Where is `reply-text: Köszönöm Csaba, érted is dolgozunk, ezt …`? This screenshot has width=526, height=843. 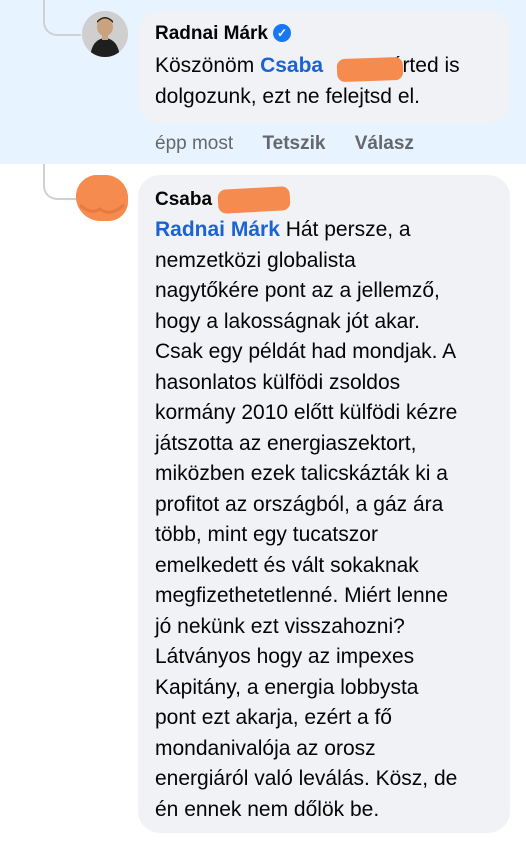 reply-text: Köszönöm Csaba, érted is dolgozunk, ezt … is located at coordinates (307, 81).